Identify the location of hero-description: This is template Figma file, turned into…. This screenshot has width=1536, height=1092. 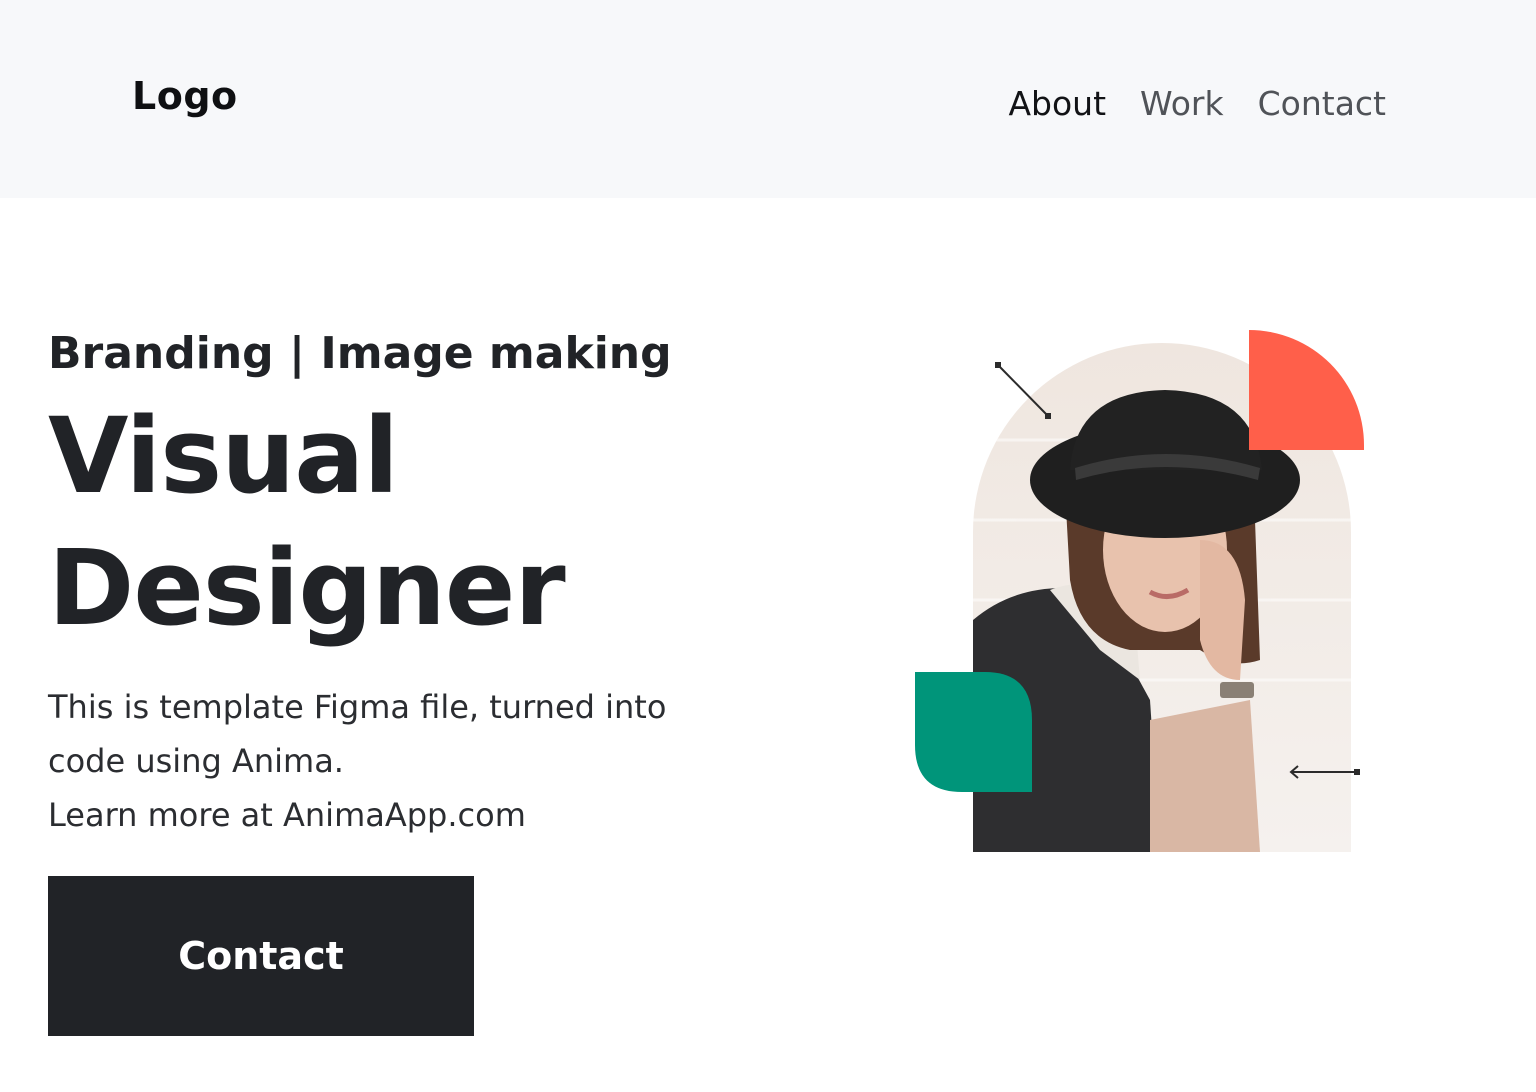
(388, 761).